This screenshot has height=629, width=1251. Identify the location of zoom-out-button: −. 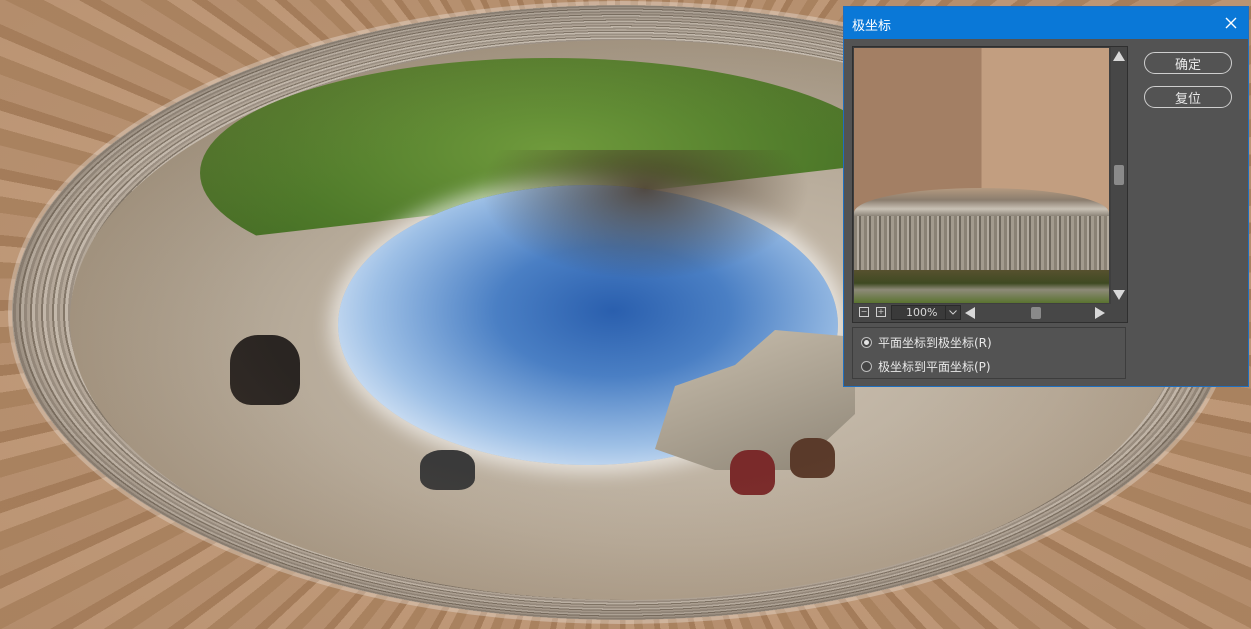
(864, 312).